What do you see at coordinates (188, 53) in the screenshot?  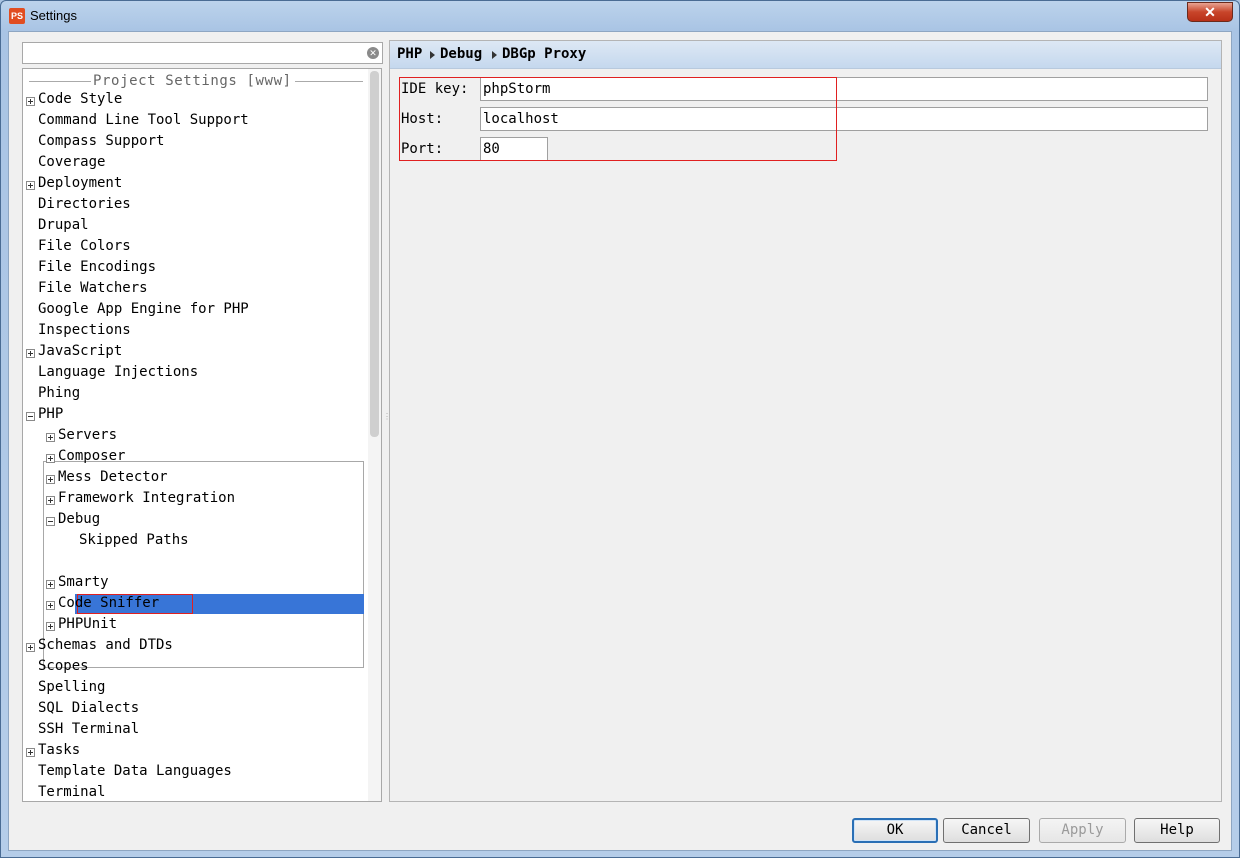 I see `search-input` at bounding box center [188, 53].